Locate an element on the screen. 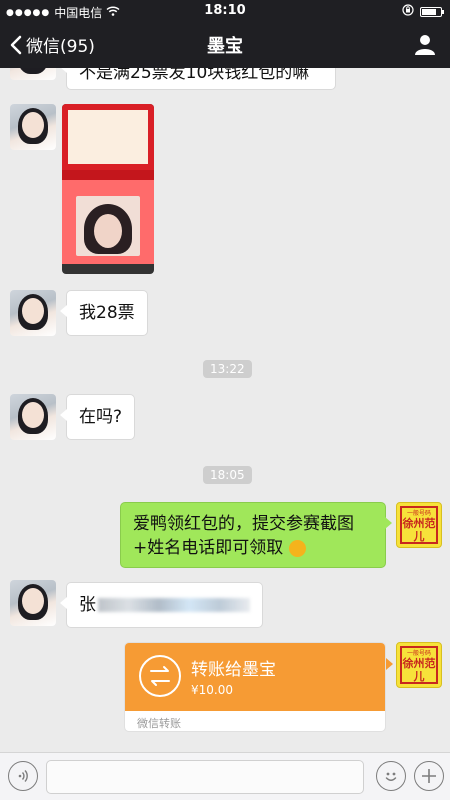 The width and height of the screenshot is (450, 800). message-bubble-self: 爱鸭领红包的，提交参赛截图+姓名电话即可领取 is located at coordinates (256, 535).